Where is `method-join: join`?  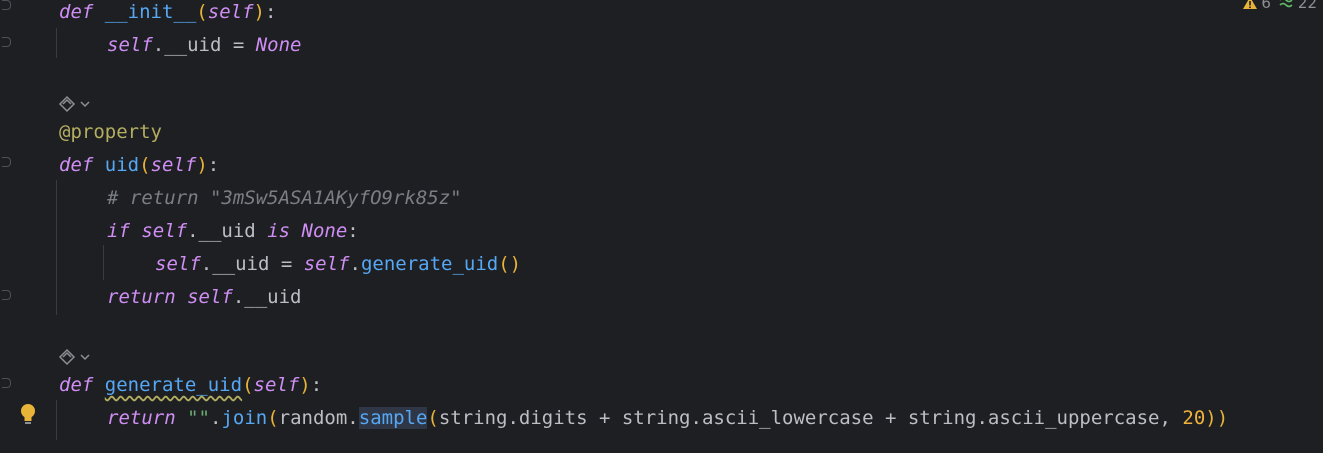 method-join: join is located at coordinates (244, 418).